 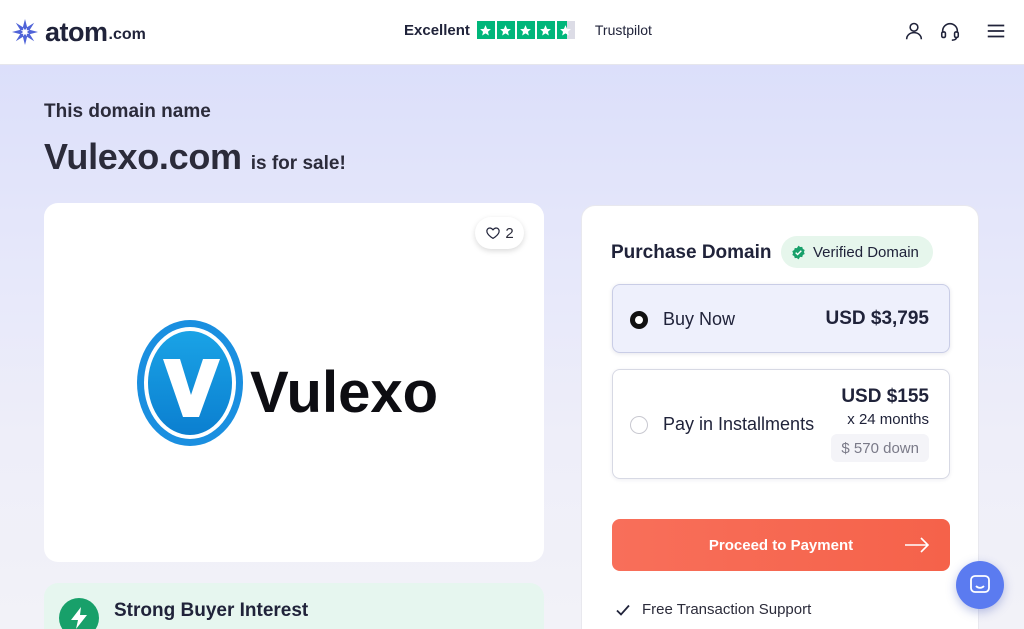 What do you see at coordinates (996, 31) in the screenshot?
I see `menu-icon` at bounding box center [996, 31].